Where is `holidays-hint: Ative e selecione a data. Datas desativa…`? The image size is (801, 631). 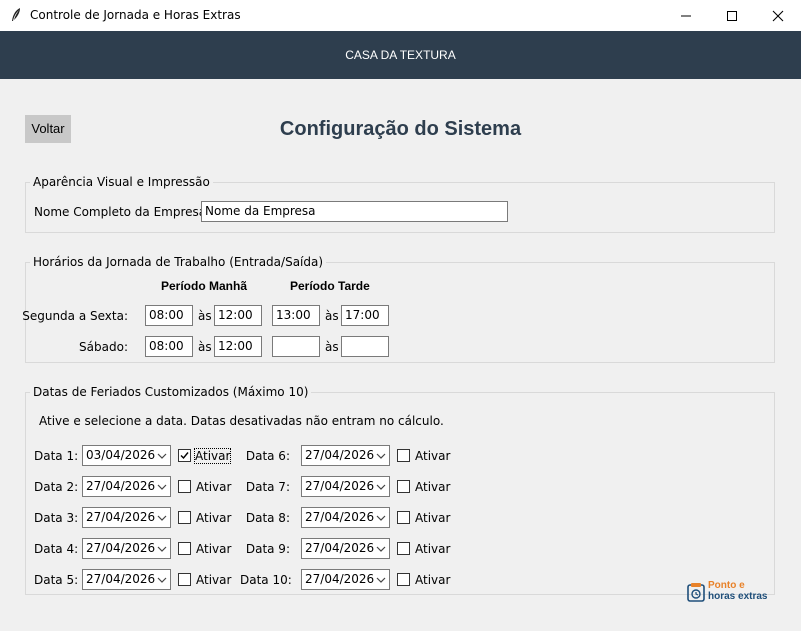
holidays-hint: Ative e selecione a data. Datas desativa… is located at coordinates (241, 421).